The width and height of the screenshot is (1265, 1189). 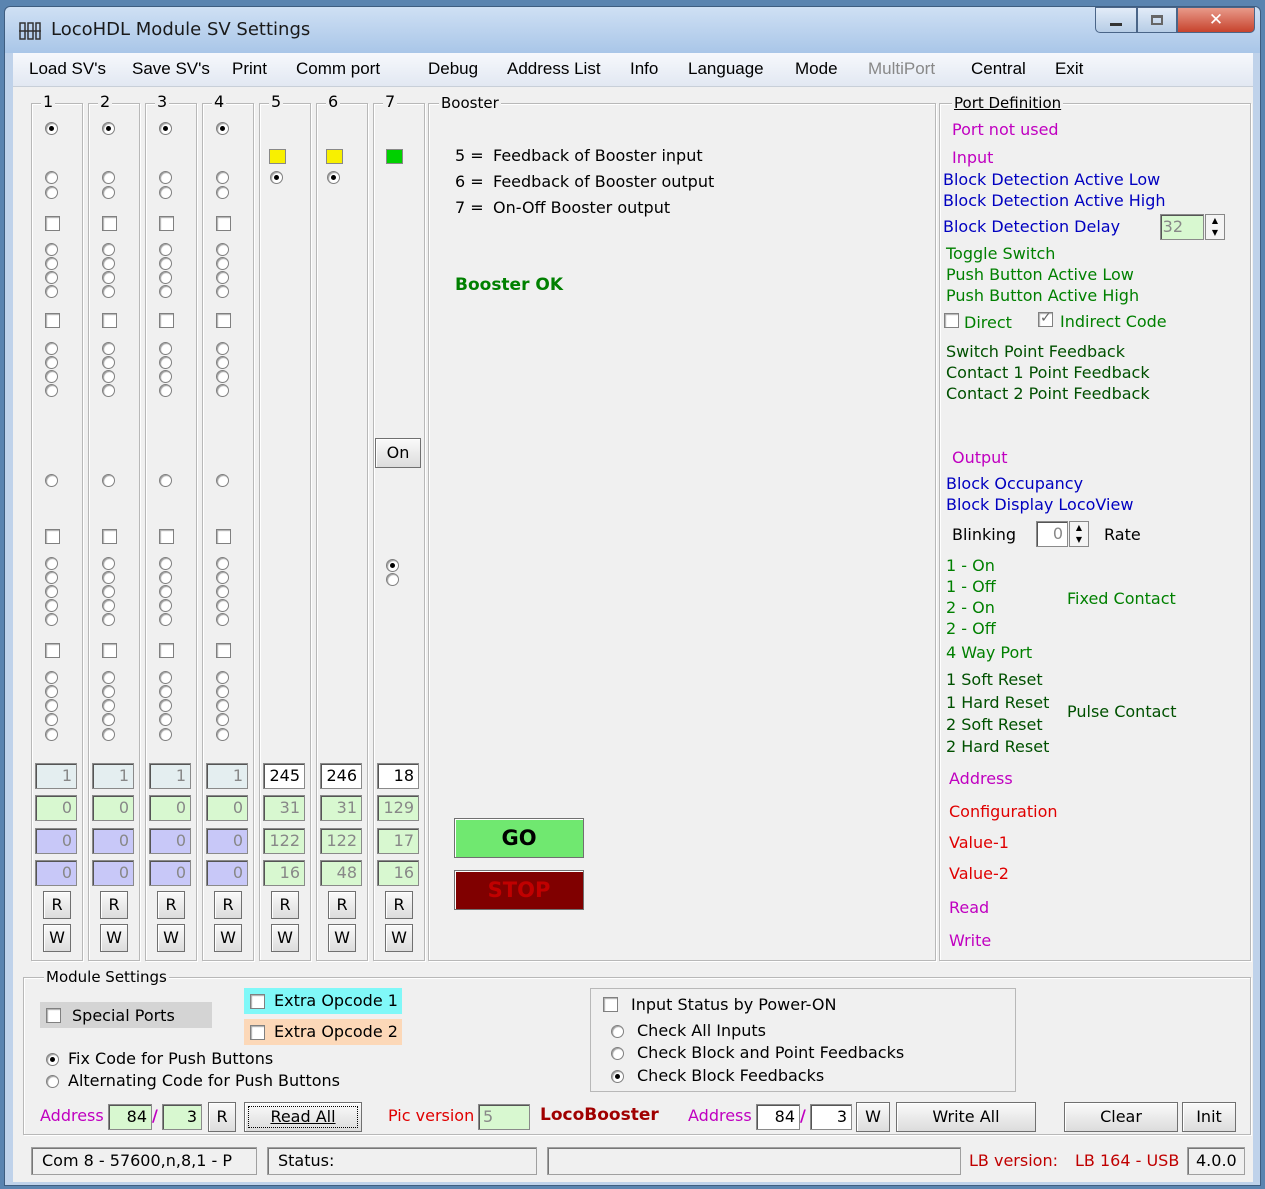 What do you see at coordinates (56, 873) in the screenshot?
I see `port-1-value2-field: 0` at bounding box center [56, 873].